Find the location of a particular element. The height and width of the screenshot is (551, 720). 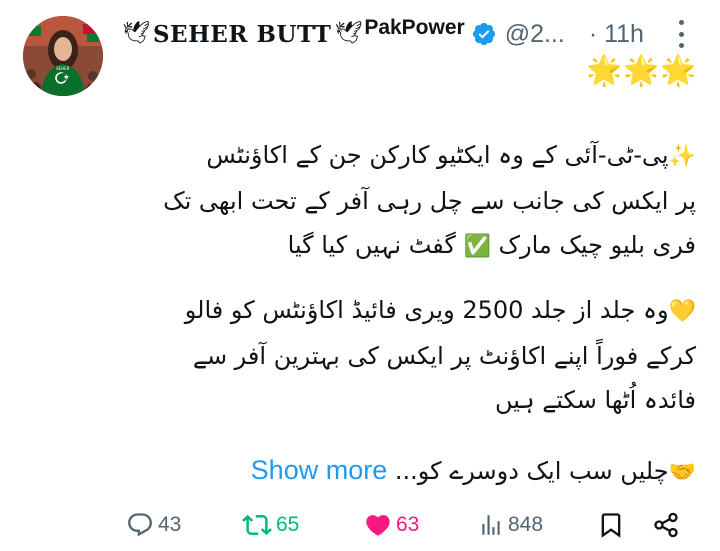

tweet-actions: 43 65 63 848 is located at coordinates (360, 525).